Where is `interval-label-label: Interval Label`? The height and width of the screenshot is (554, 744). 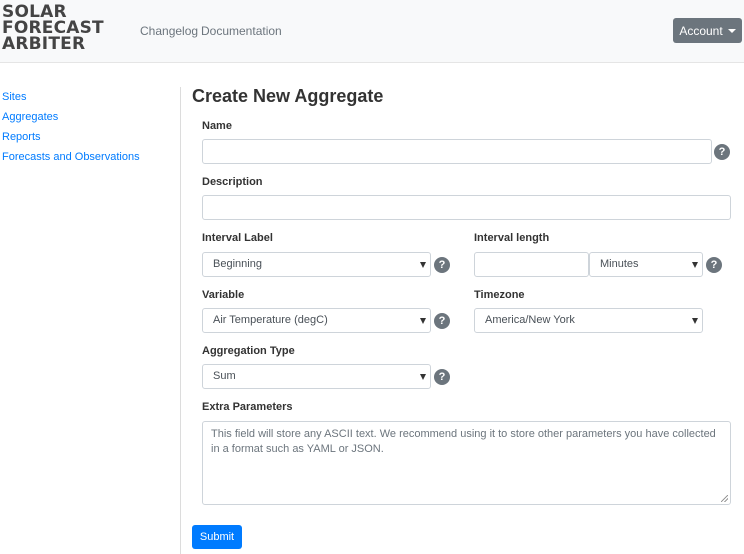
interval-label-label: Interval Label is located at coordinates (237, 238).